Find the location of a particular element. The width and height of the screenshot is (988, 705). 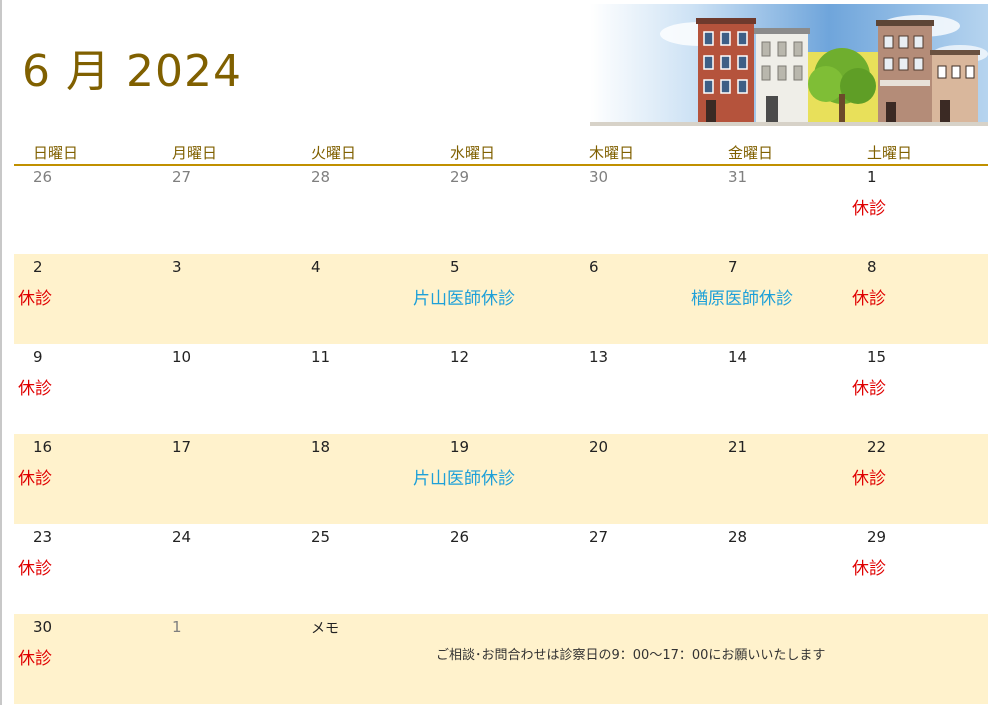

calendar-day-cell: 22 休診 is located at coordinates (917, 479).